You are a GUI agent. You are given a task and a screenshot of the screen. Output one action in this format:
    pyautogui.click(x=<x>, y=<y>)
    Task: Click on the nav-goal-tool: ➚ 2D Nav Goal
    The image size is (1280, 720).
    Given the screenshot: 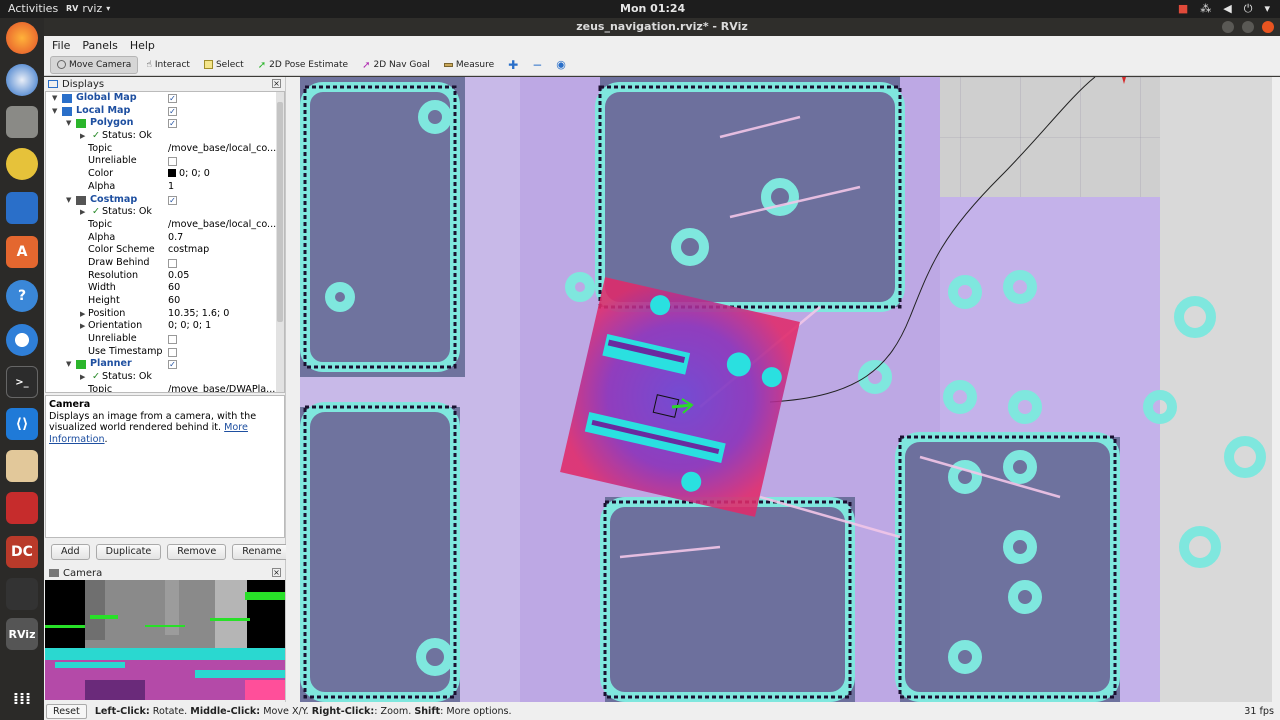 What is the action you would take?
    pyautogui.click(x=396, y=65)
    